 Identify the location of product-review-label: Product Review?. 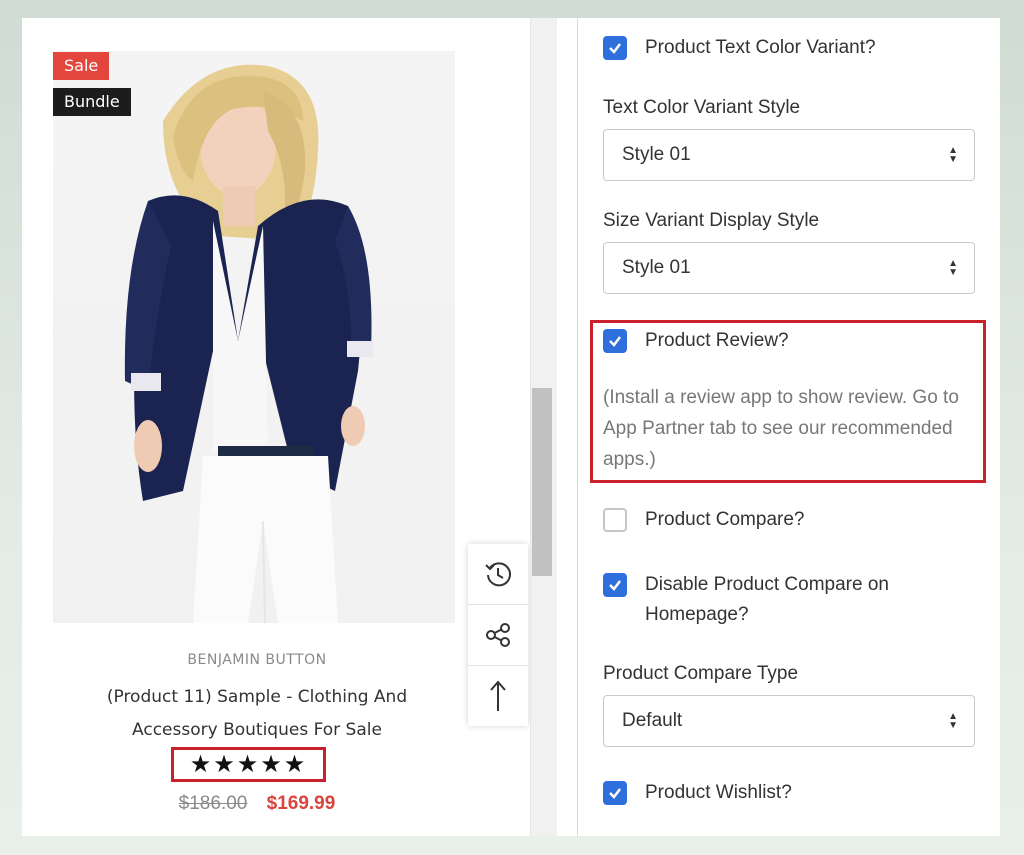
(717, 340).